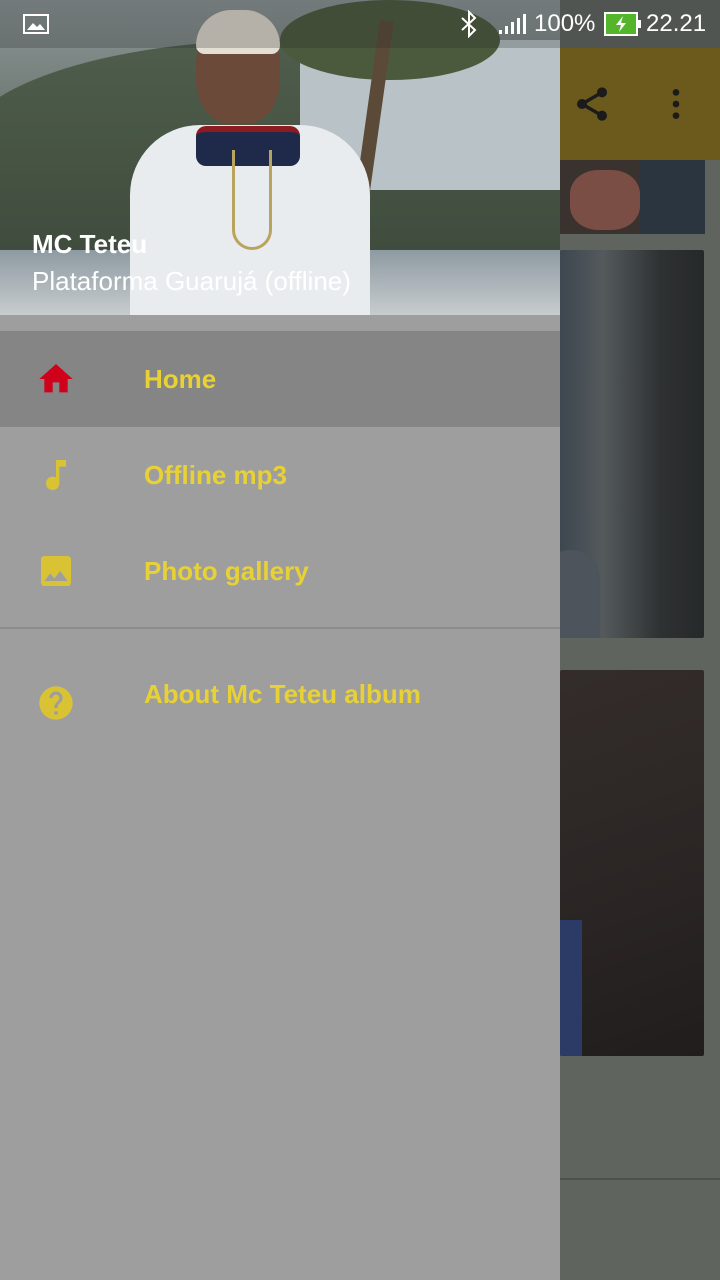 The image size is (720, 1280). I want to click on clock: 22.21, so click(676, 23).